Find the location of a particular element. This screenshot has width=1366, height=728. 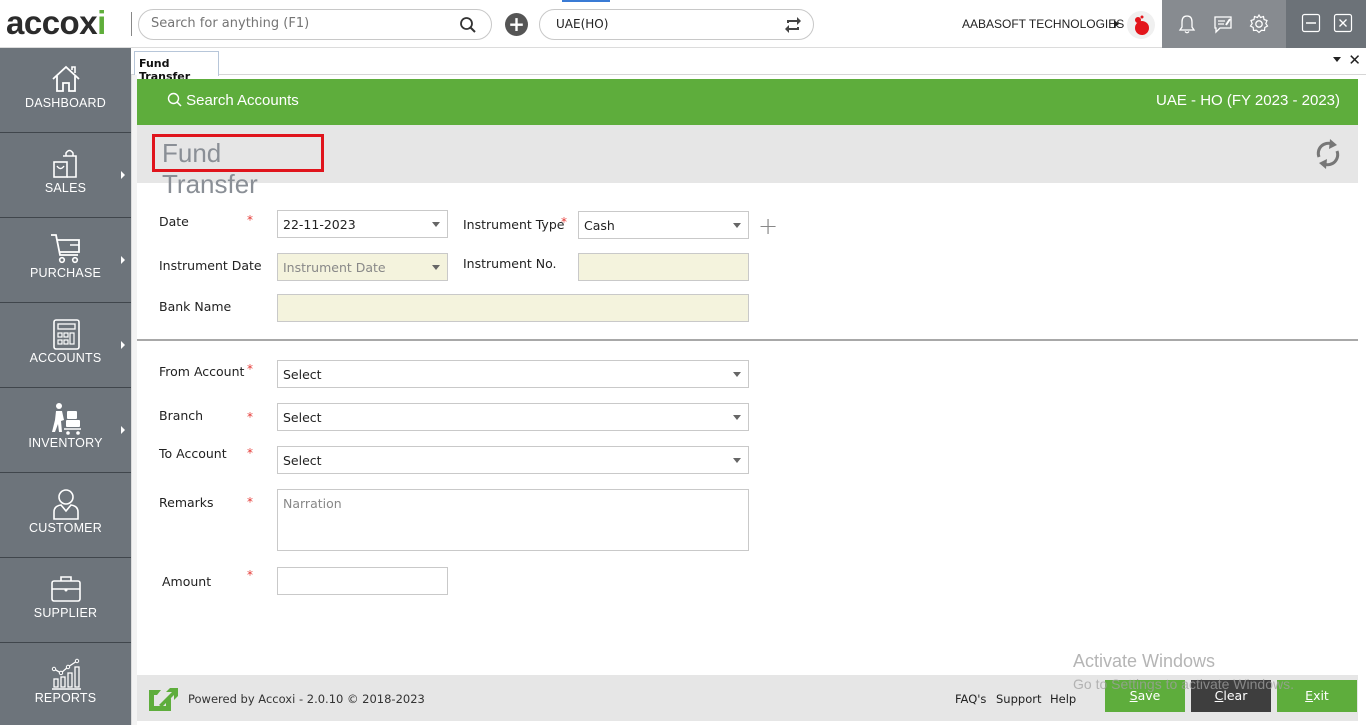

date-picker: 22-11-2023 is located at coordinates (362, 224).